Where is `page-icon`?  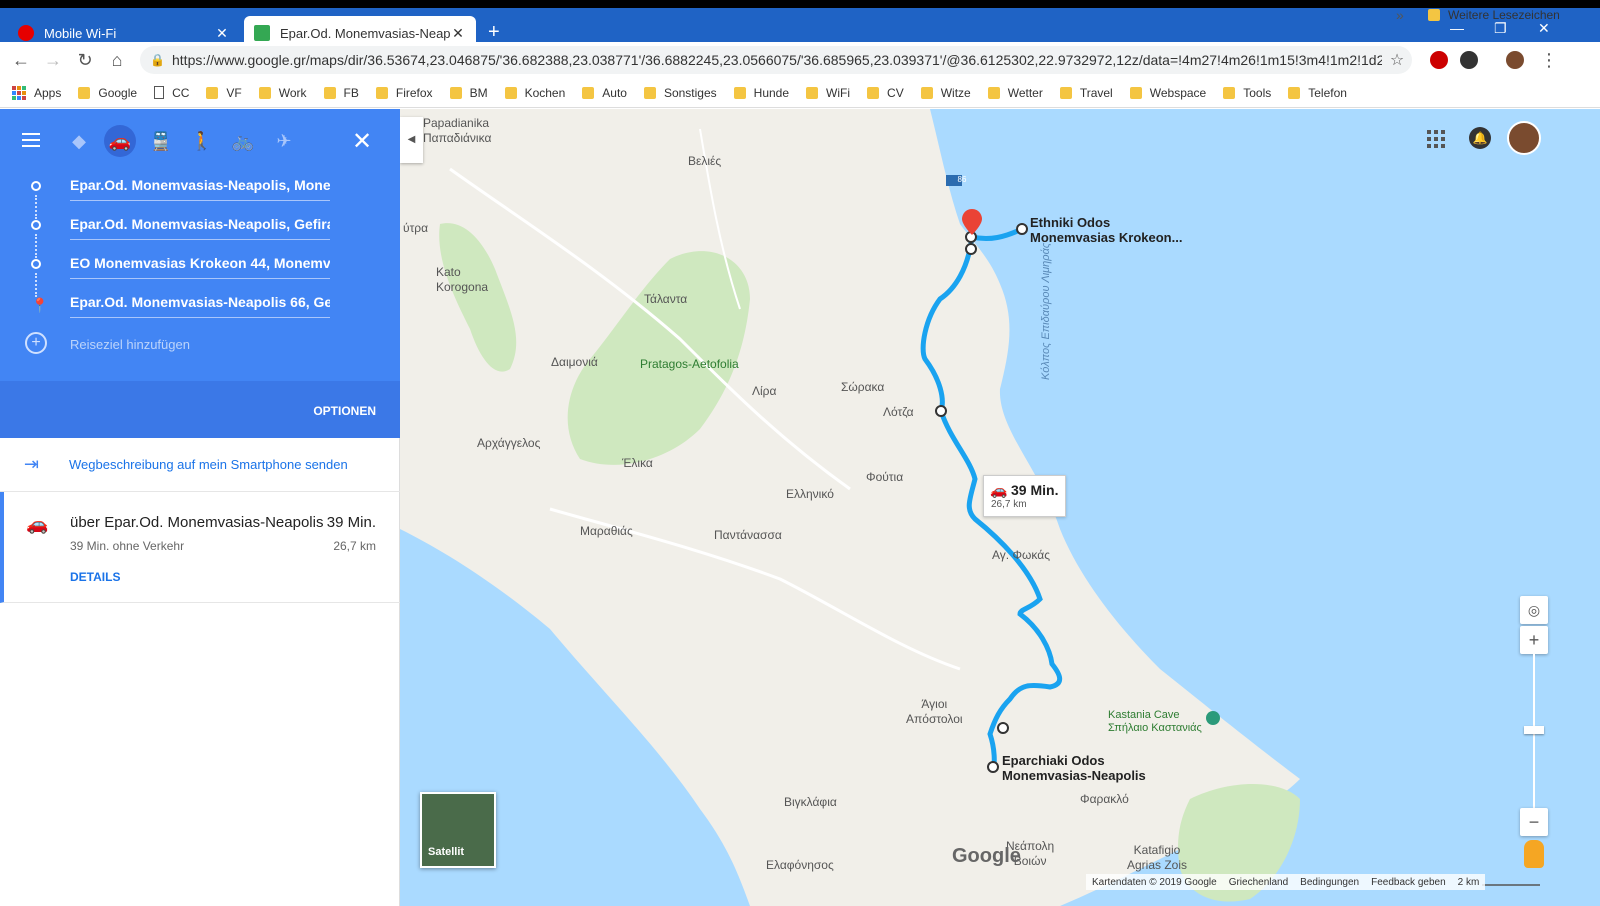 page-icon is located at coordinates (159, 92).